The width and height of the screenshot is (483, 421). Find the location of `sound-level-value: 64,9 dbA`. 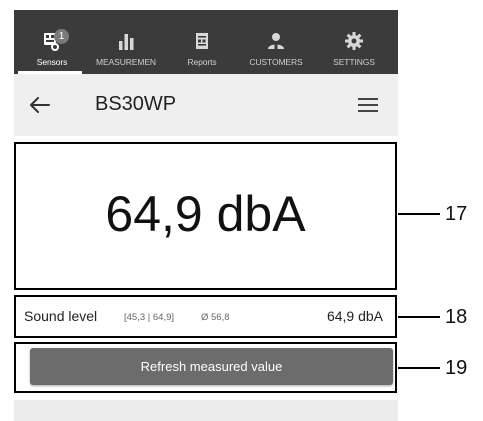

sound-level-value: 64,9 dbA is located at coordinates (354, 316).